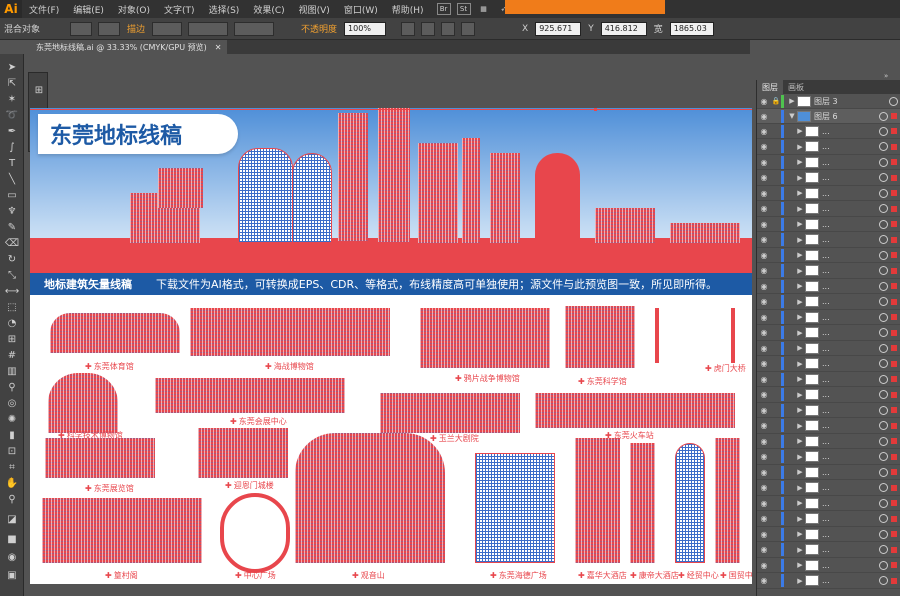 Image resolution: width=900 pixels, height=596 pixels. What do you see at coordinates (12, 99) in the screenshot?
I see `magic-wand-icon: ✶` at bounding box center [12, 99].